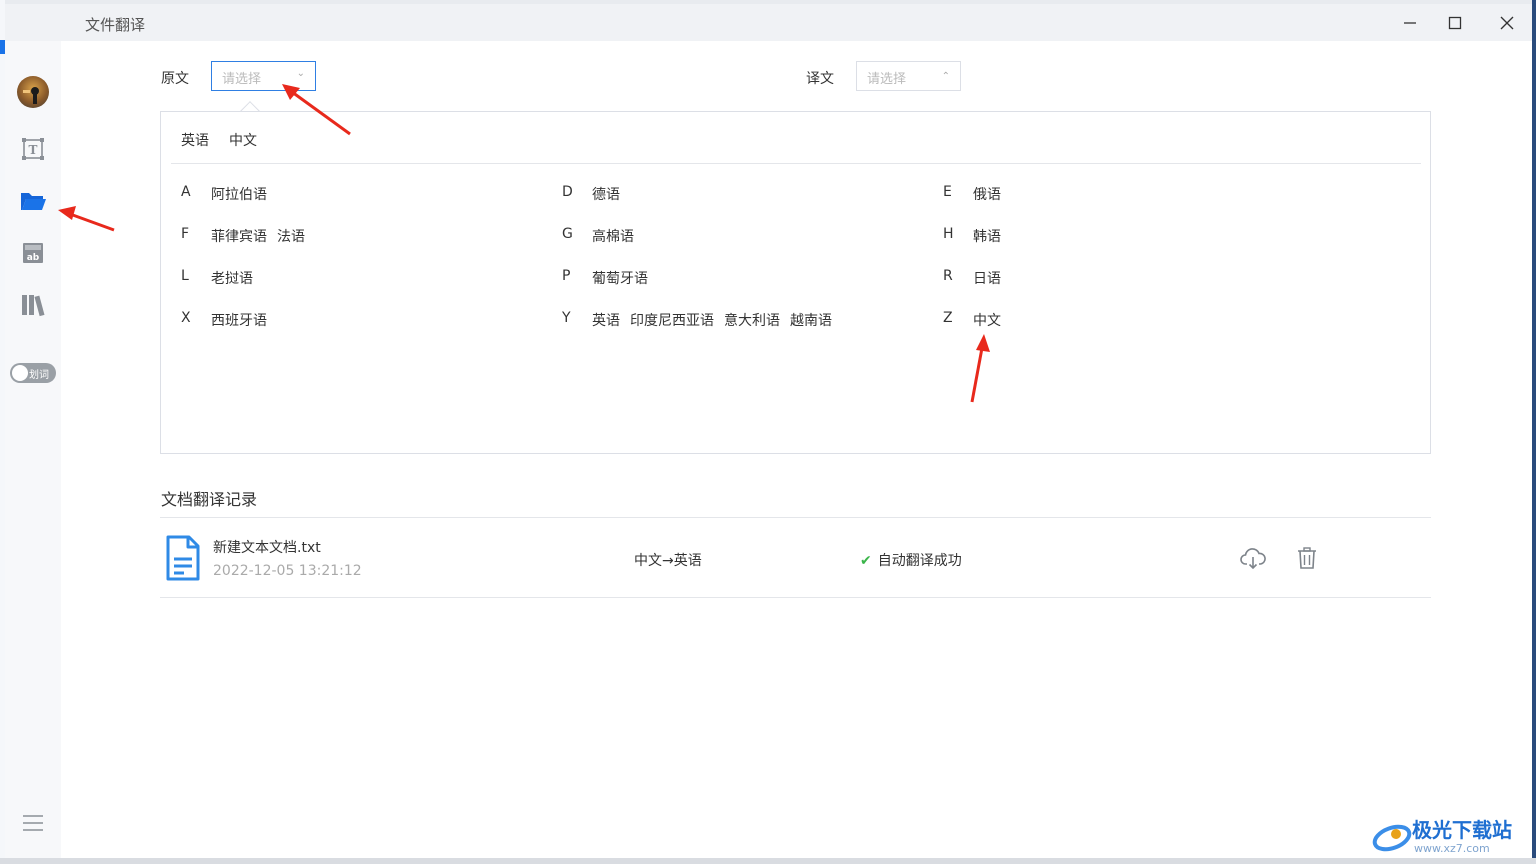 This screenshot has width=1536, height=864. I want to click on lang-option: 西班牙语, so click(239, 320).